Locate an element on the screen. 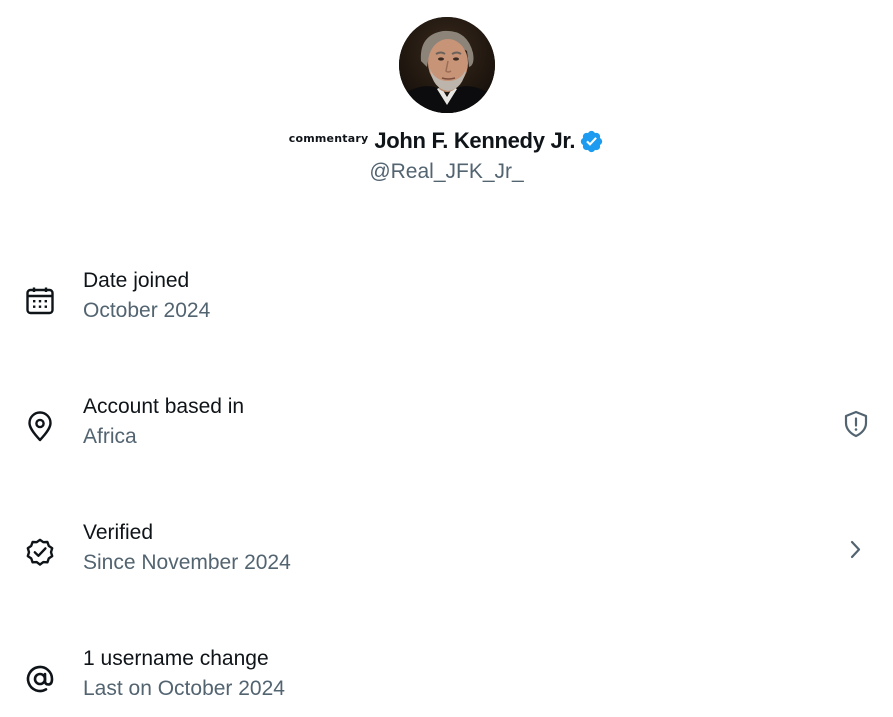 This screenshot has width=893, height=717. display-name: John F. Kennedy Jr. is located at coordinates (474, 141).